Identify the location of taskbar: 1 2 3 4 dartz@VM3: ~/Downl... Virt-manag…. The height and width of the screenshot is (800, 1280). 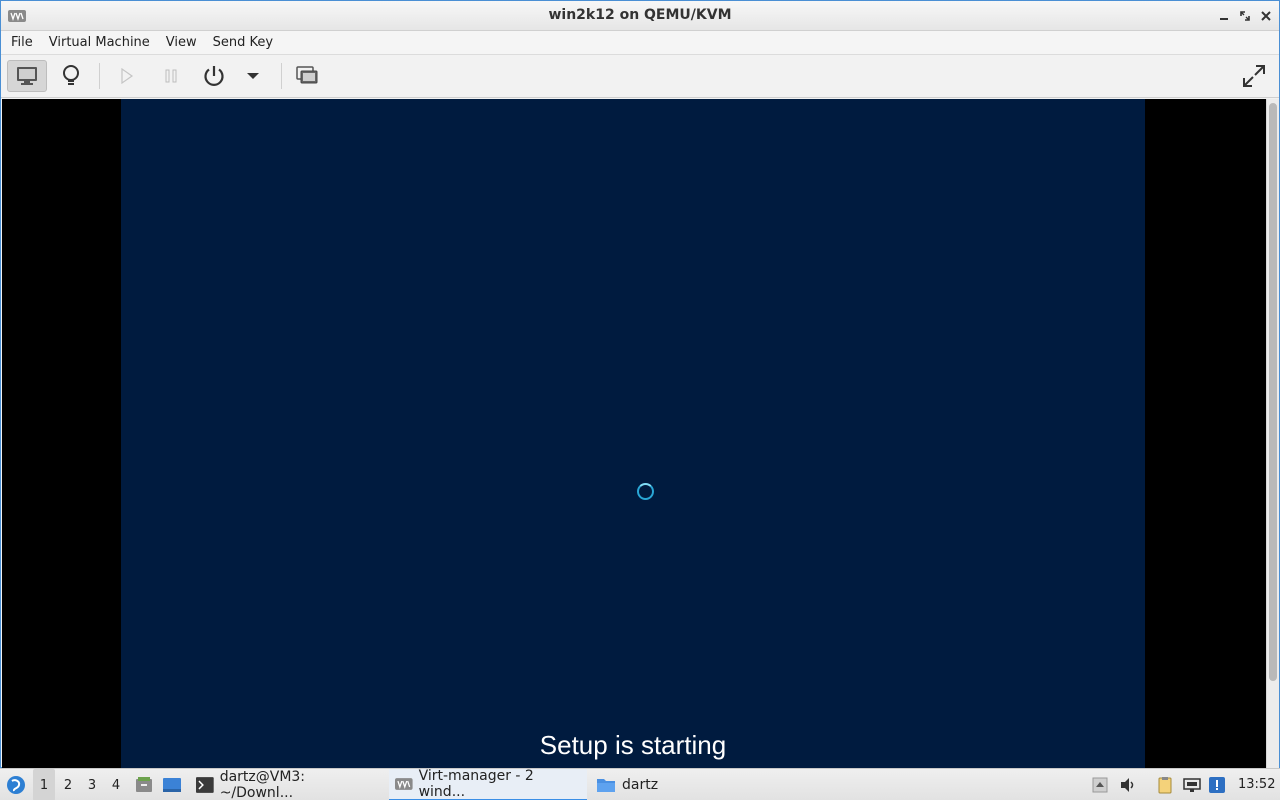
(640, 784).